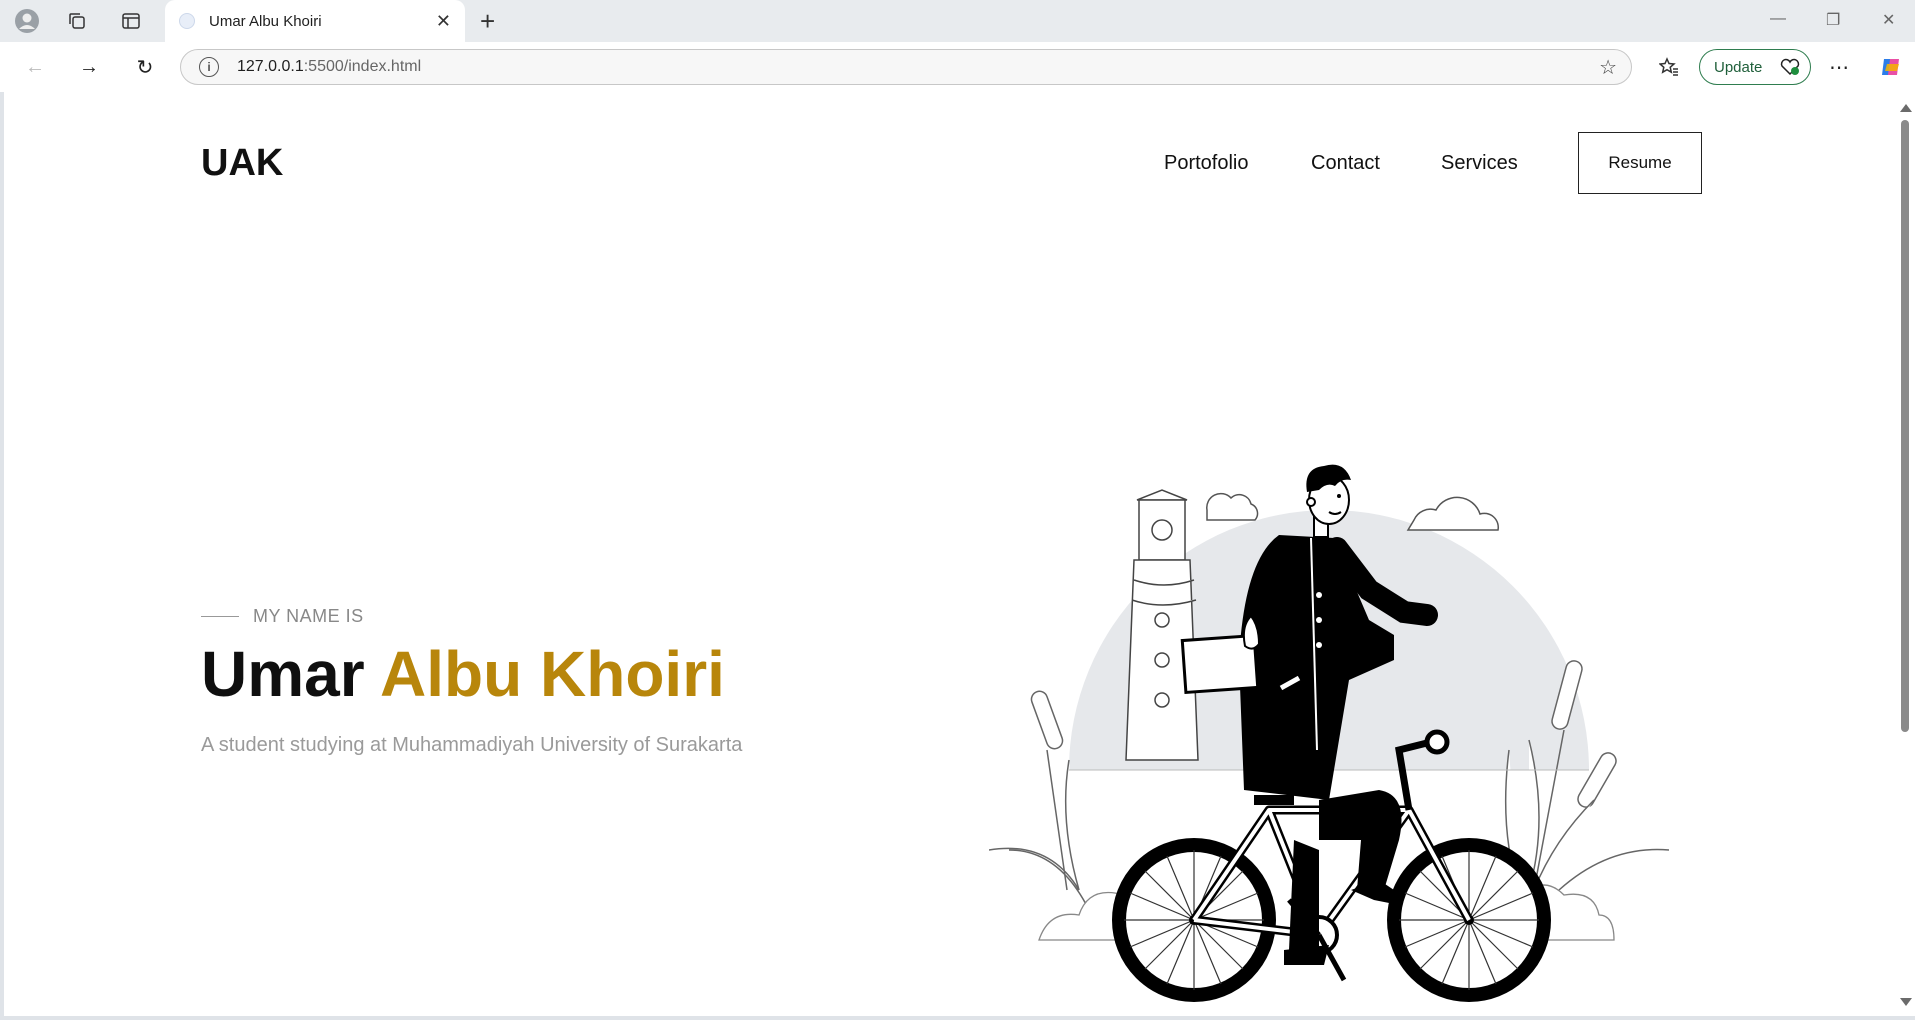 This screenshot has height=1020, width=1915. I want to click on site-info-icon: i, so click(209, 67).